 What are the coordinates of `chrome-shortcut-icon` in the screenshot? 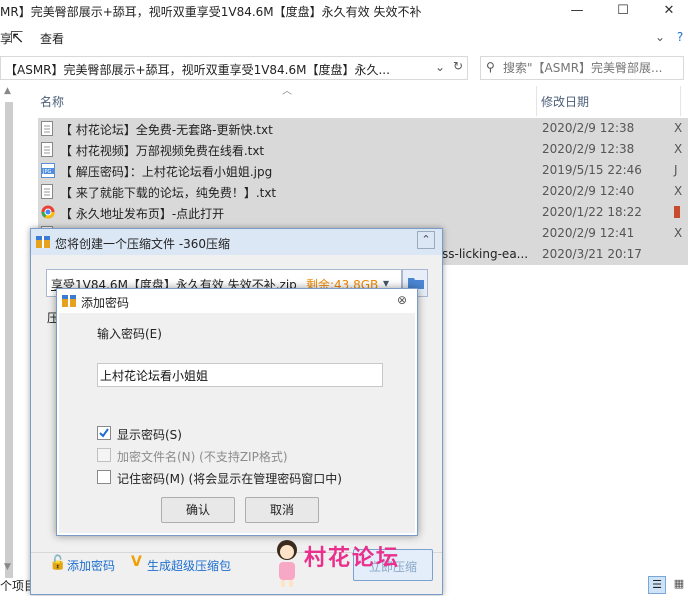 It's located at (48, 213).